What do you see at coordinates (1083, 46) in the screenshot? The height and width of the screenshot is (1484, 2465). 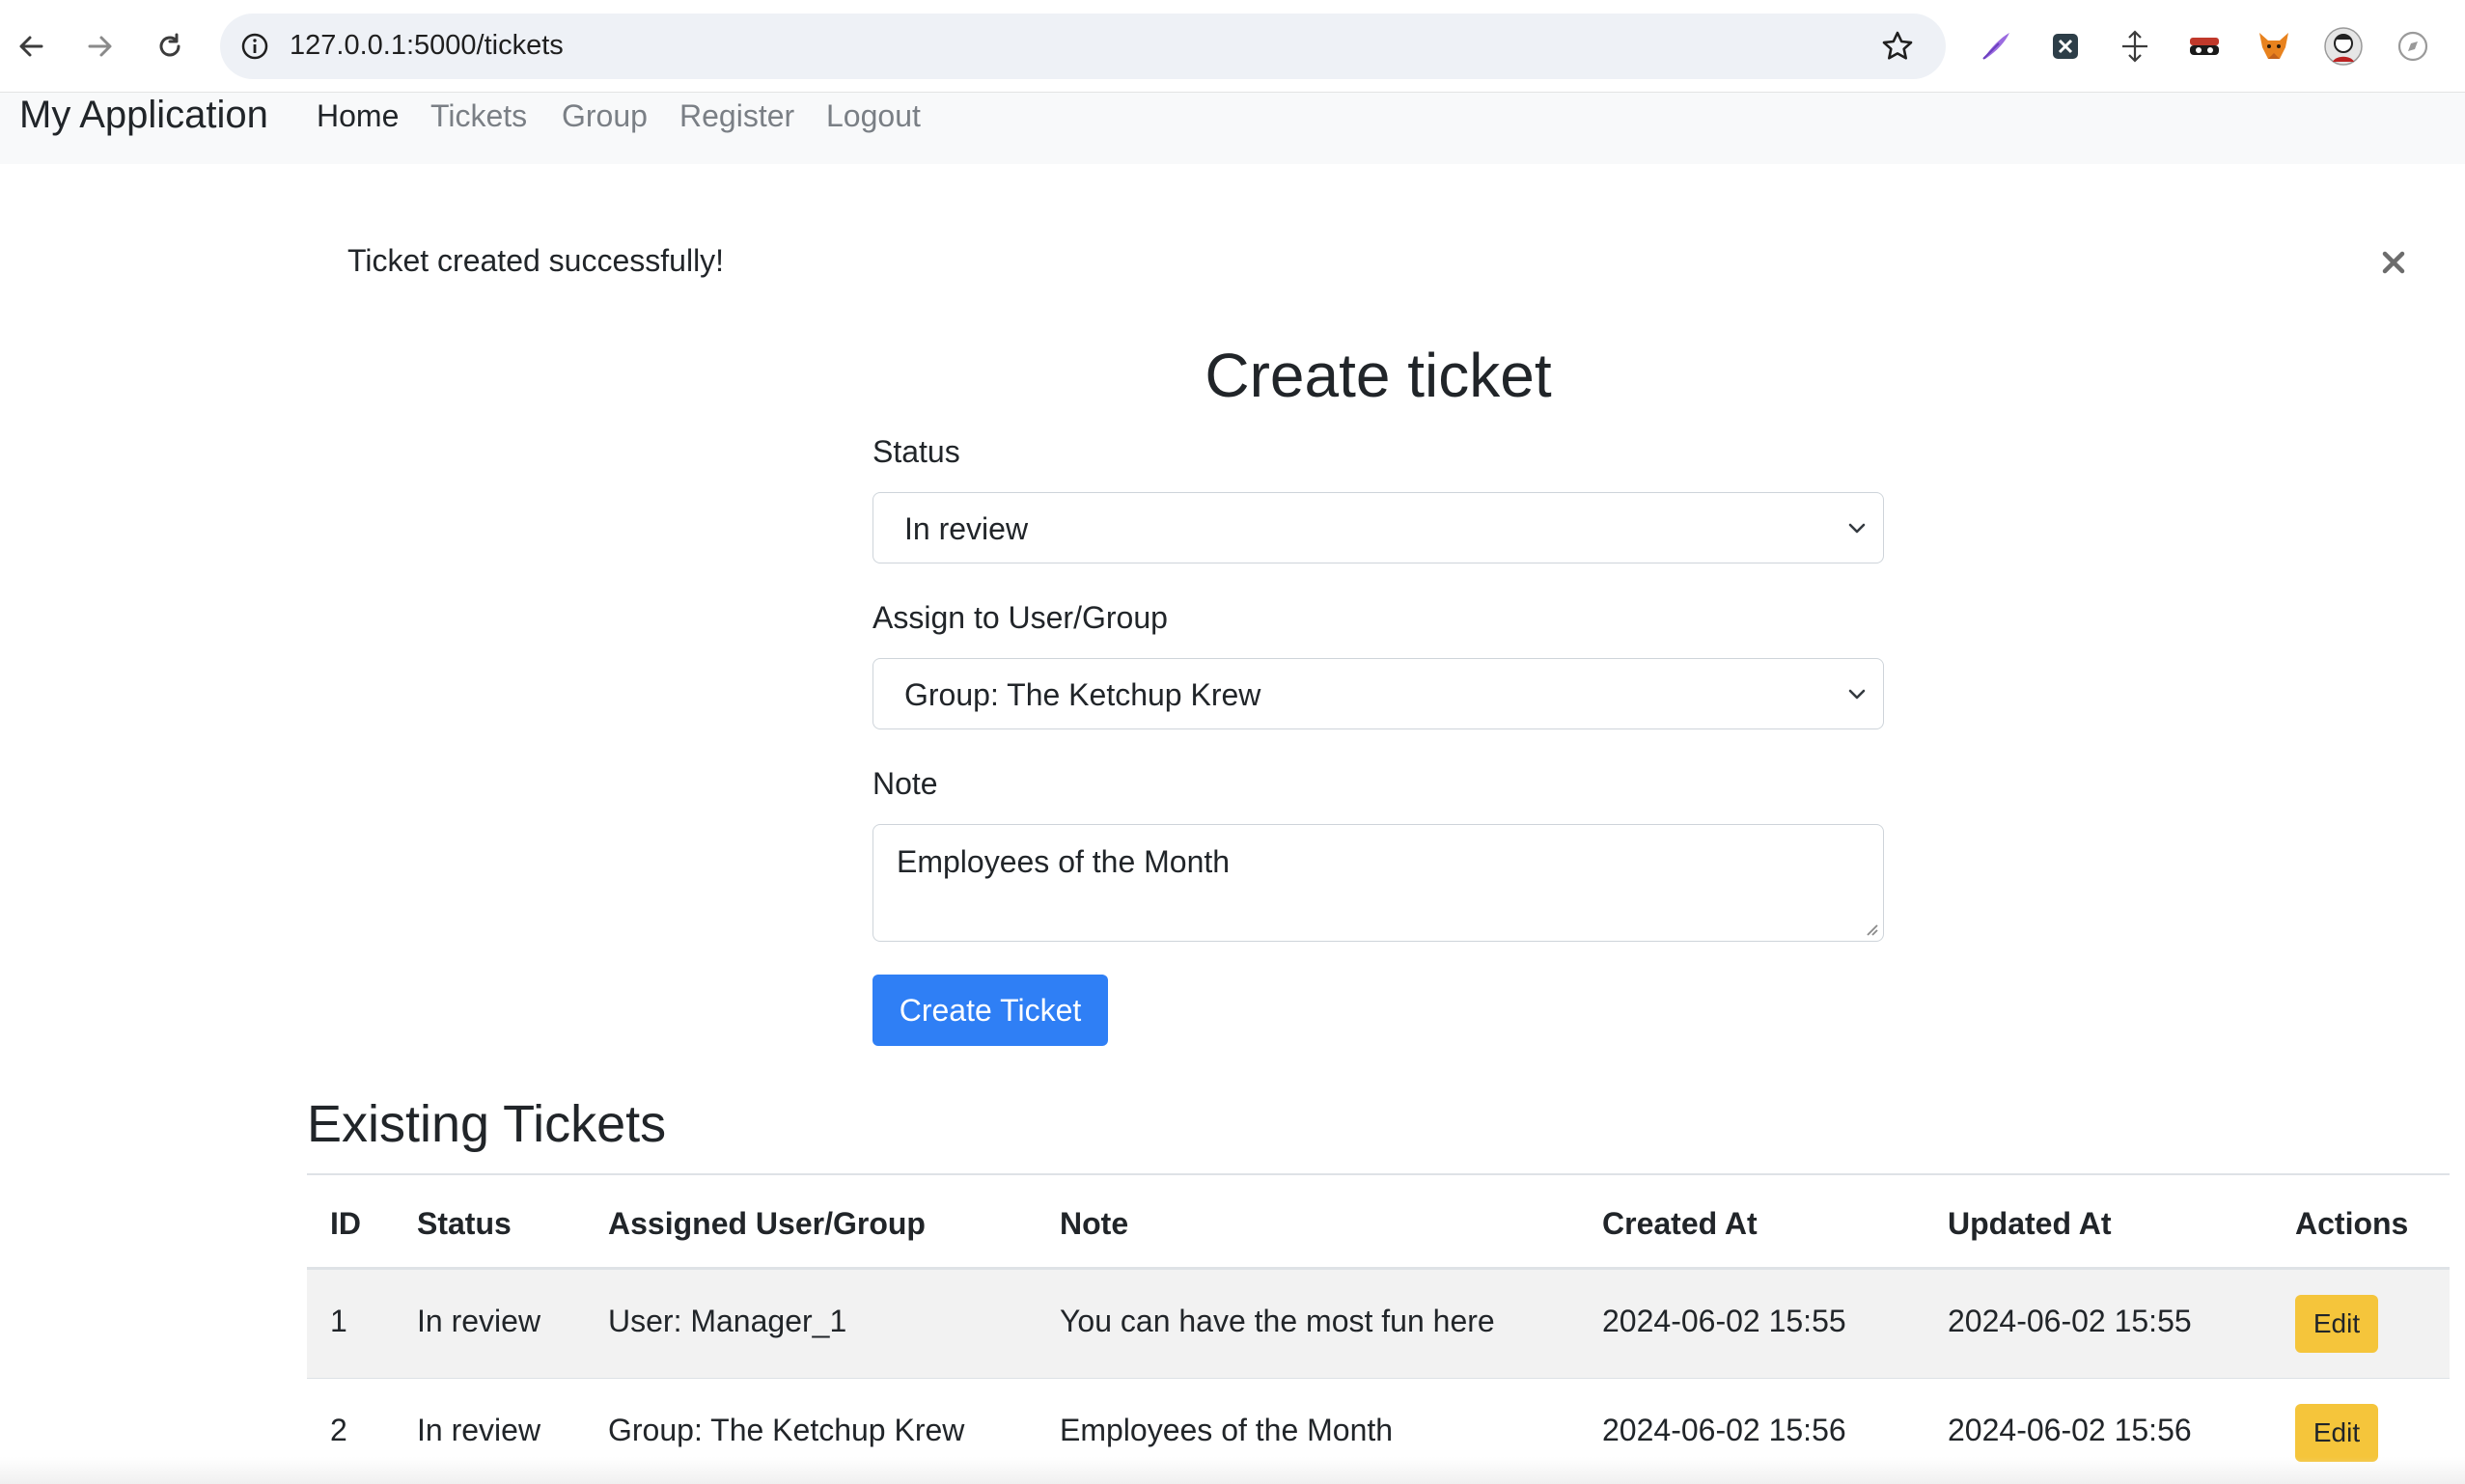 I see `address-bar: 127.0.0.1:5000/tickets` at bounding box center [1083, 46].